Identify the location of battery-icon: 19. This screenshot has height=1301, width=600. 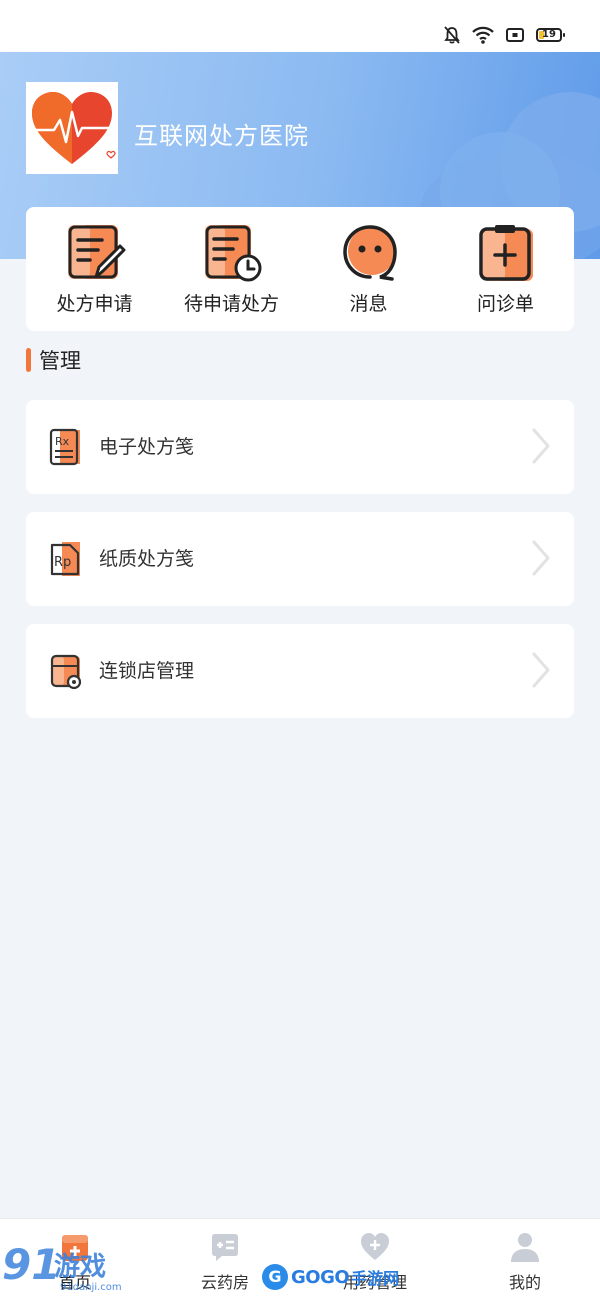
(550, 35).